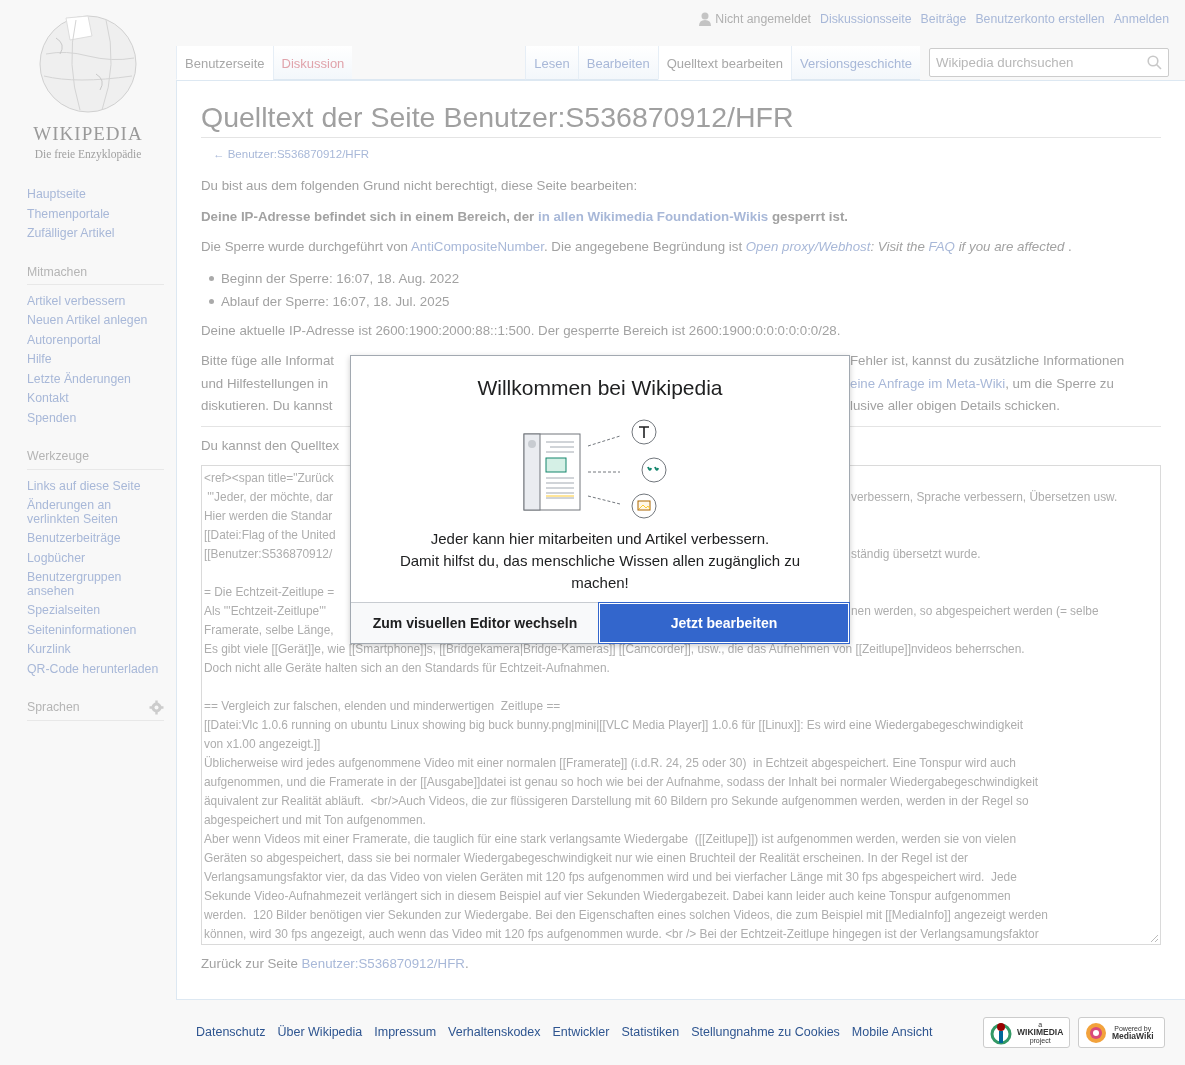  I want to click on badge-text: WIKIMEDIA, so click(1040, 1032).